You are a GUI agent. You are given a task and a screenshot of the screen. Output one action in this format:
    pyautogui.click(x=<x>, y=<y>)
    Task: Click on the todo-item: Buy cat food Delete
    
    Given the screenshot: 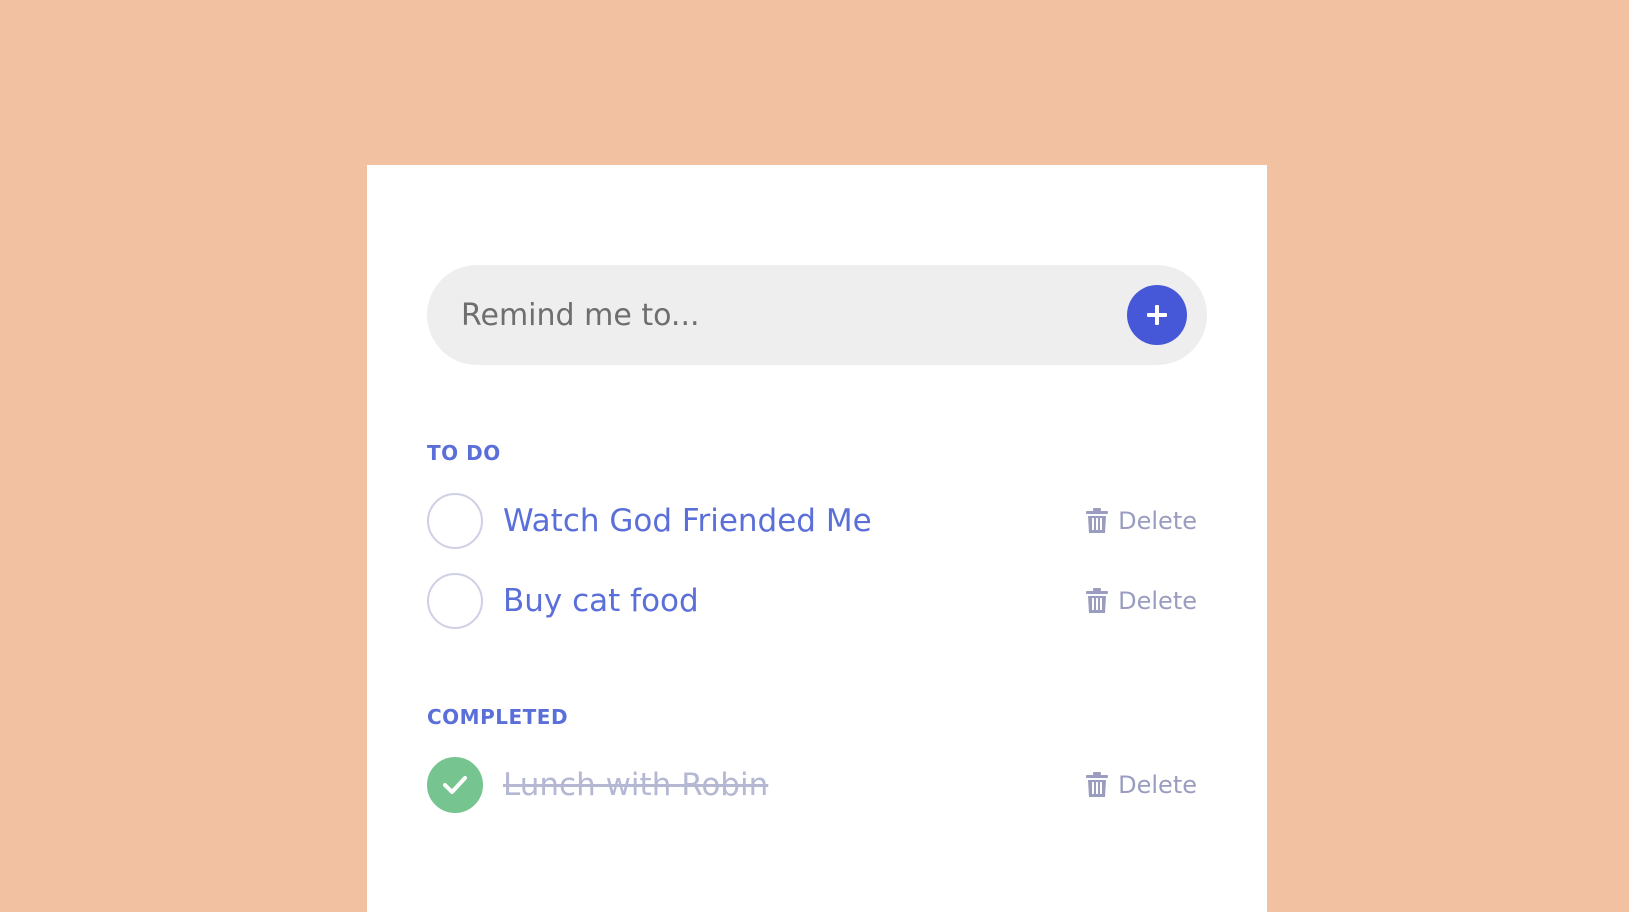 What is the action you would take?
    pyautogui.click(x=812, y=601)
    